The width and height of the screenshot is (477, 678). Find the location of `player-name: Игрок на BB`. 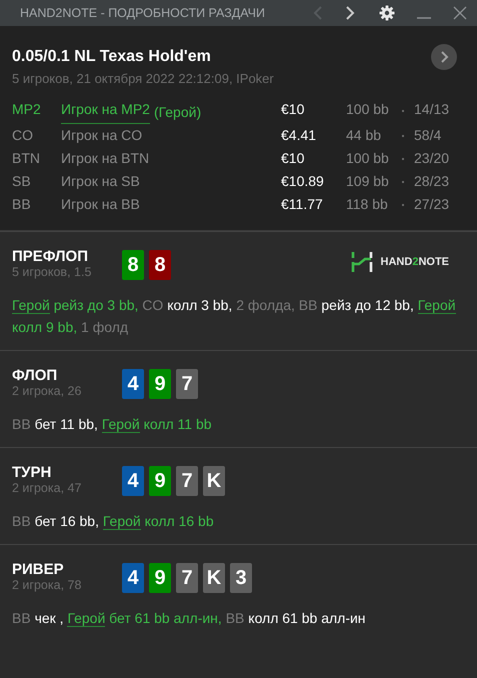

player-name: Игрок на BB is located at coordinates (100, 204).